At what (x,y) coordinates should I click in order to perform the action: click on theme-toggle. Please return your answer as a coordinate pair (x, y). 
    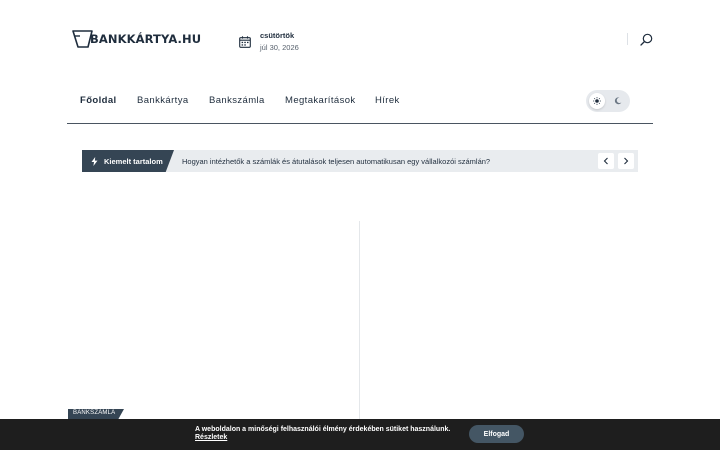
    Looking at the image, I should click on (608, 101).